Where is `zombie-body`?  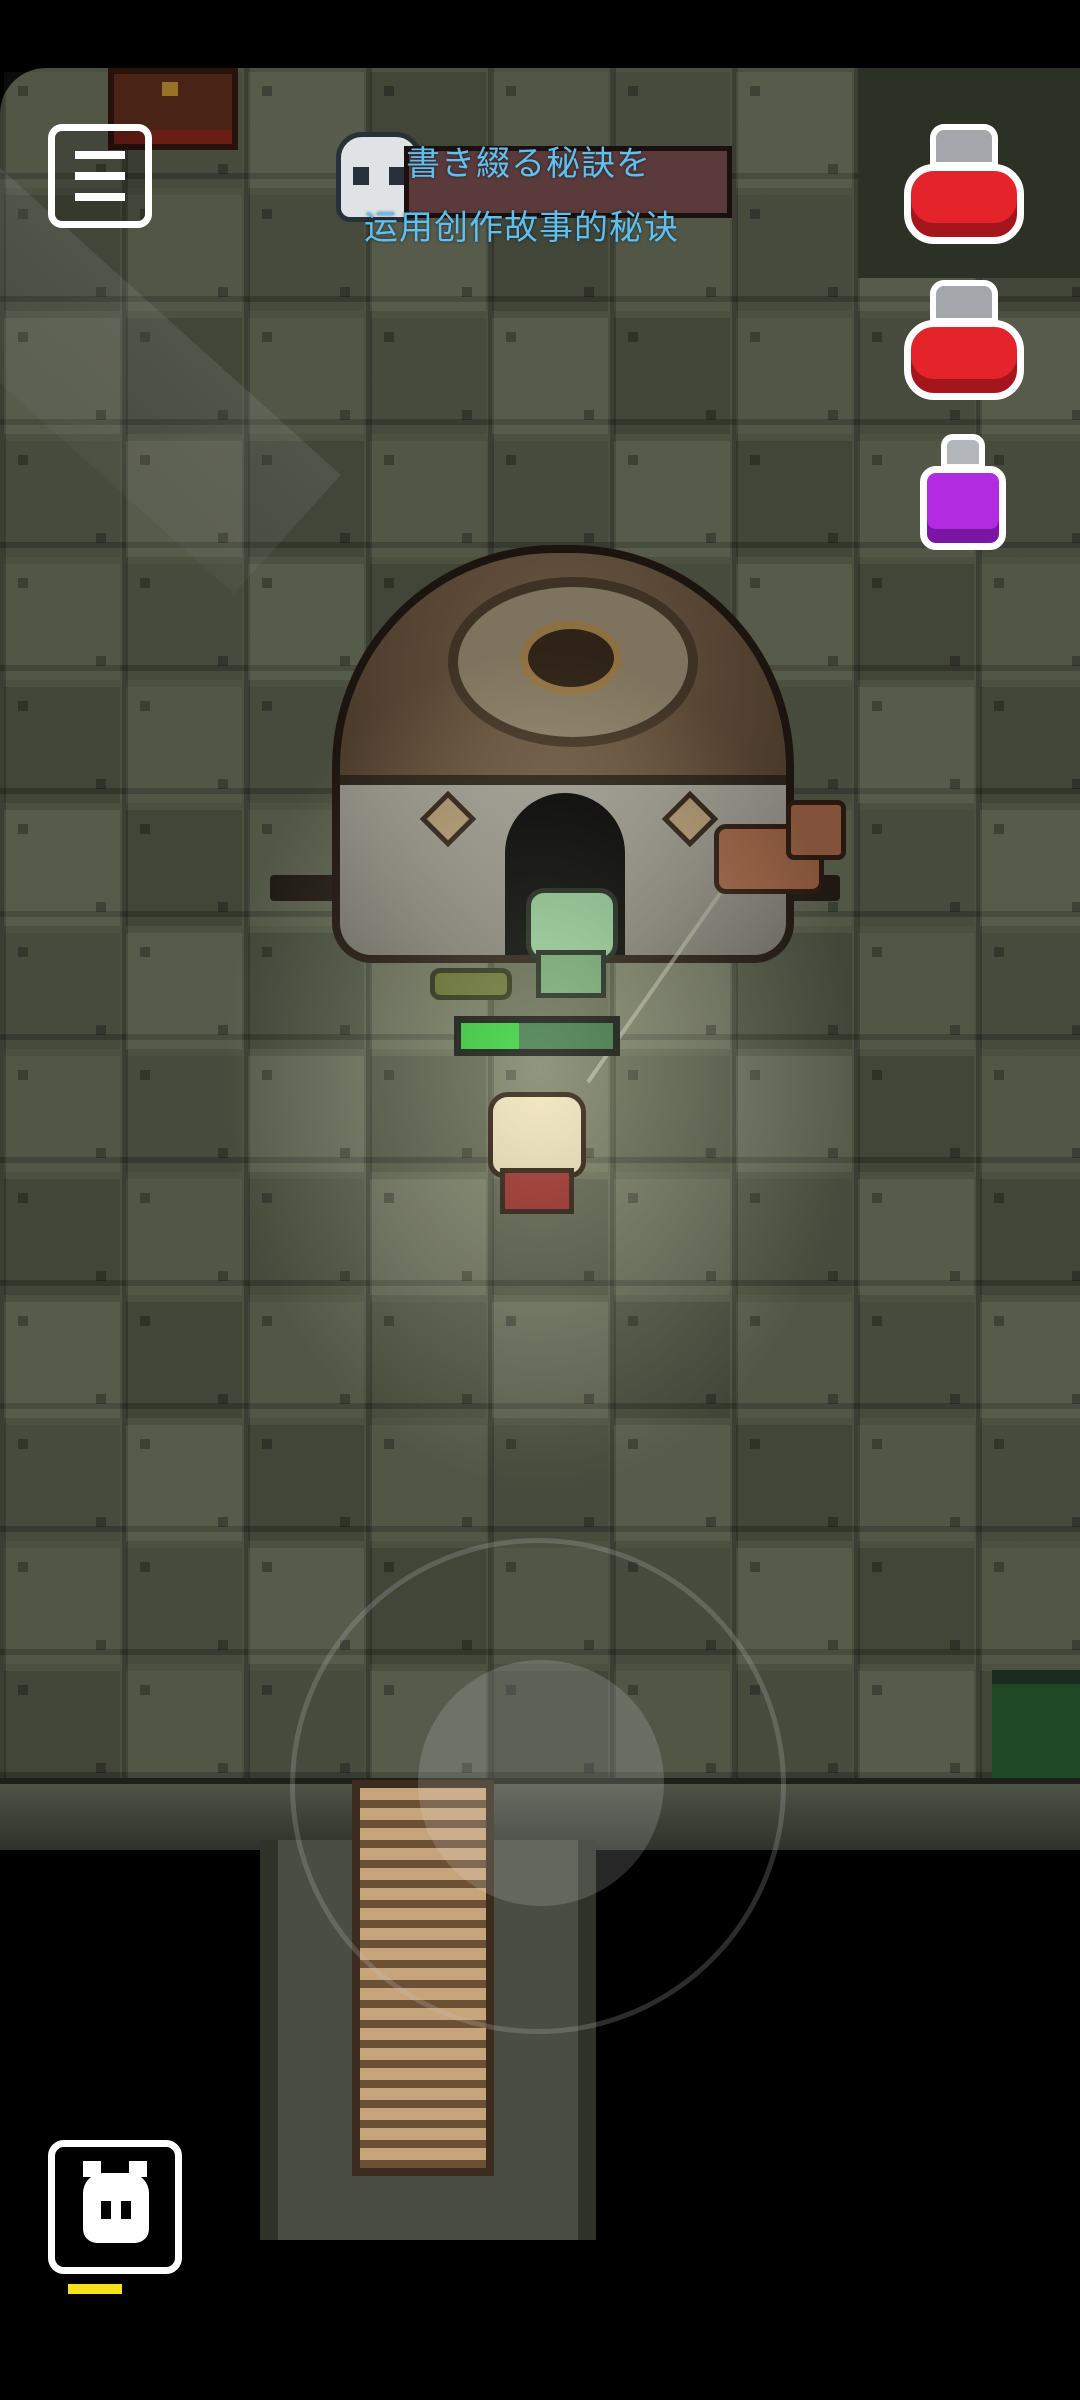 zombie-body is located at coordinates (571, 974).